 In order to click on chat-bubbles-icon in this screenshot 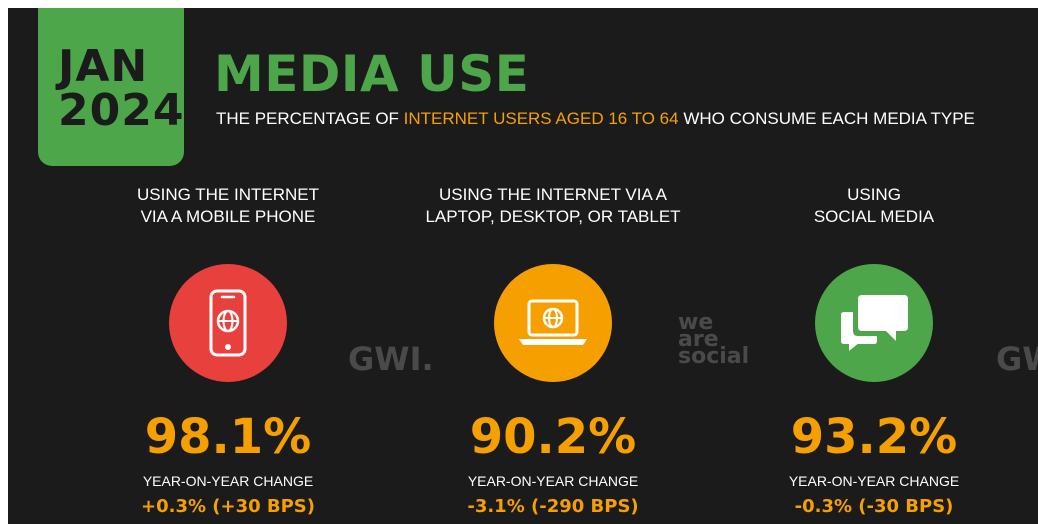, I will do `click(874, 323)`.